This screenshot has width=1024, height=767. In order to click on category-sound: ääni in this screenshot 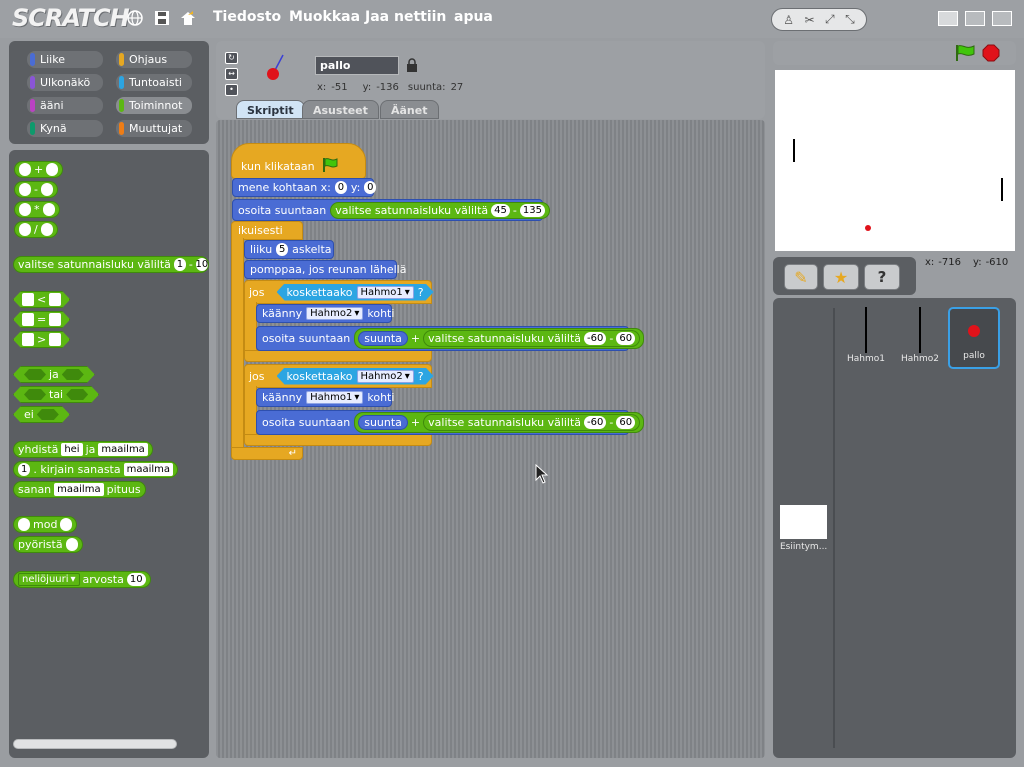, I will do `click(65, 105)`.